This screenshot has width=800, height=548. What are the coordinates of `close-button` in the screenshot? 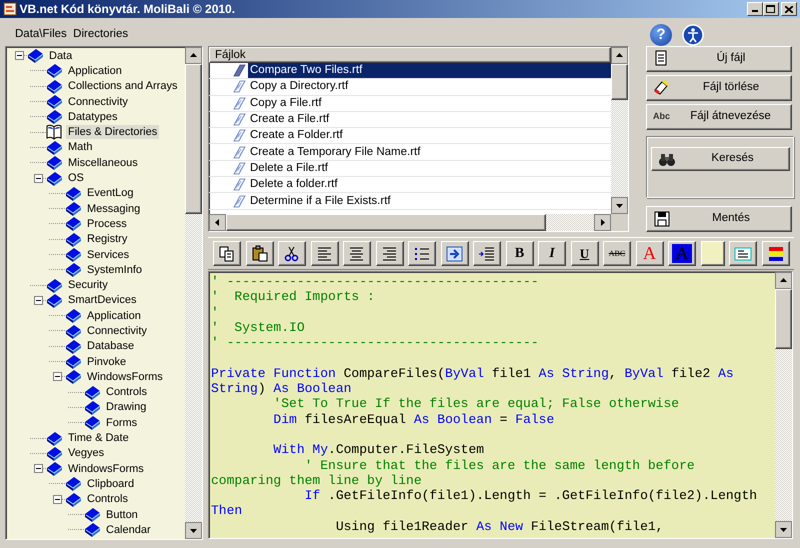 It's located at (789, 9).